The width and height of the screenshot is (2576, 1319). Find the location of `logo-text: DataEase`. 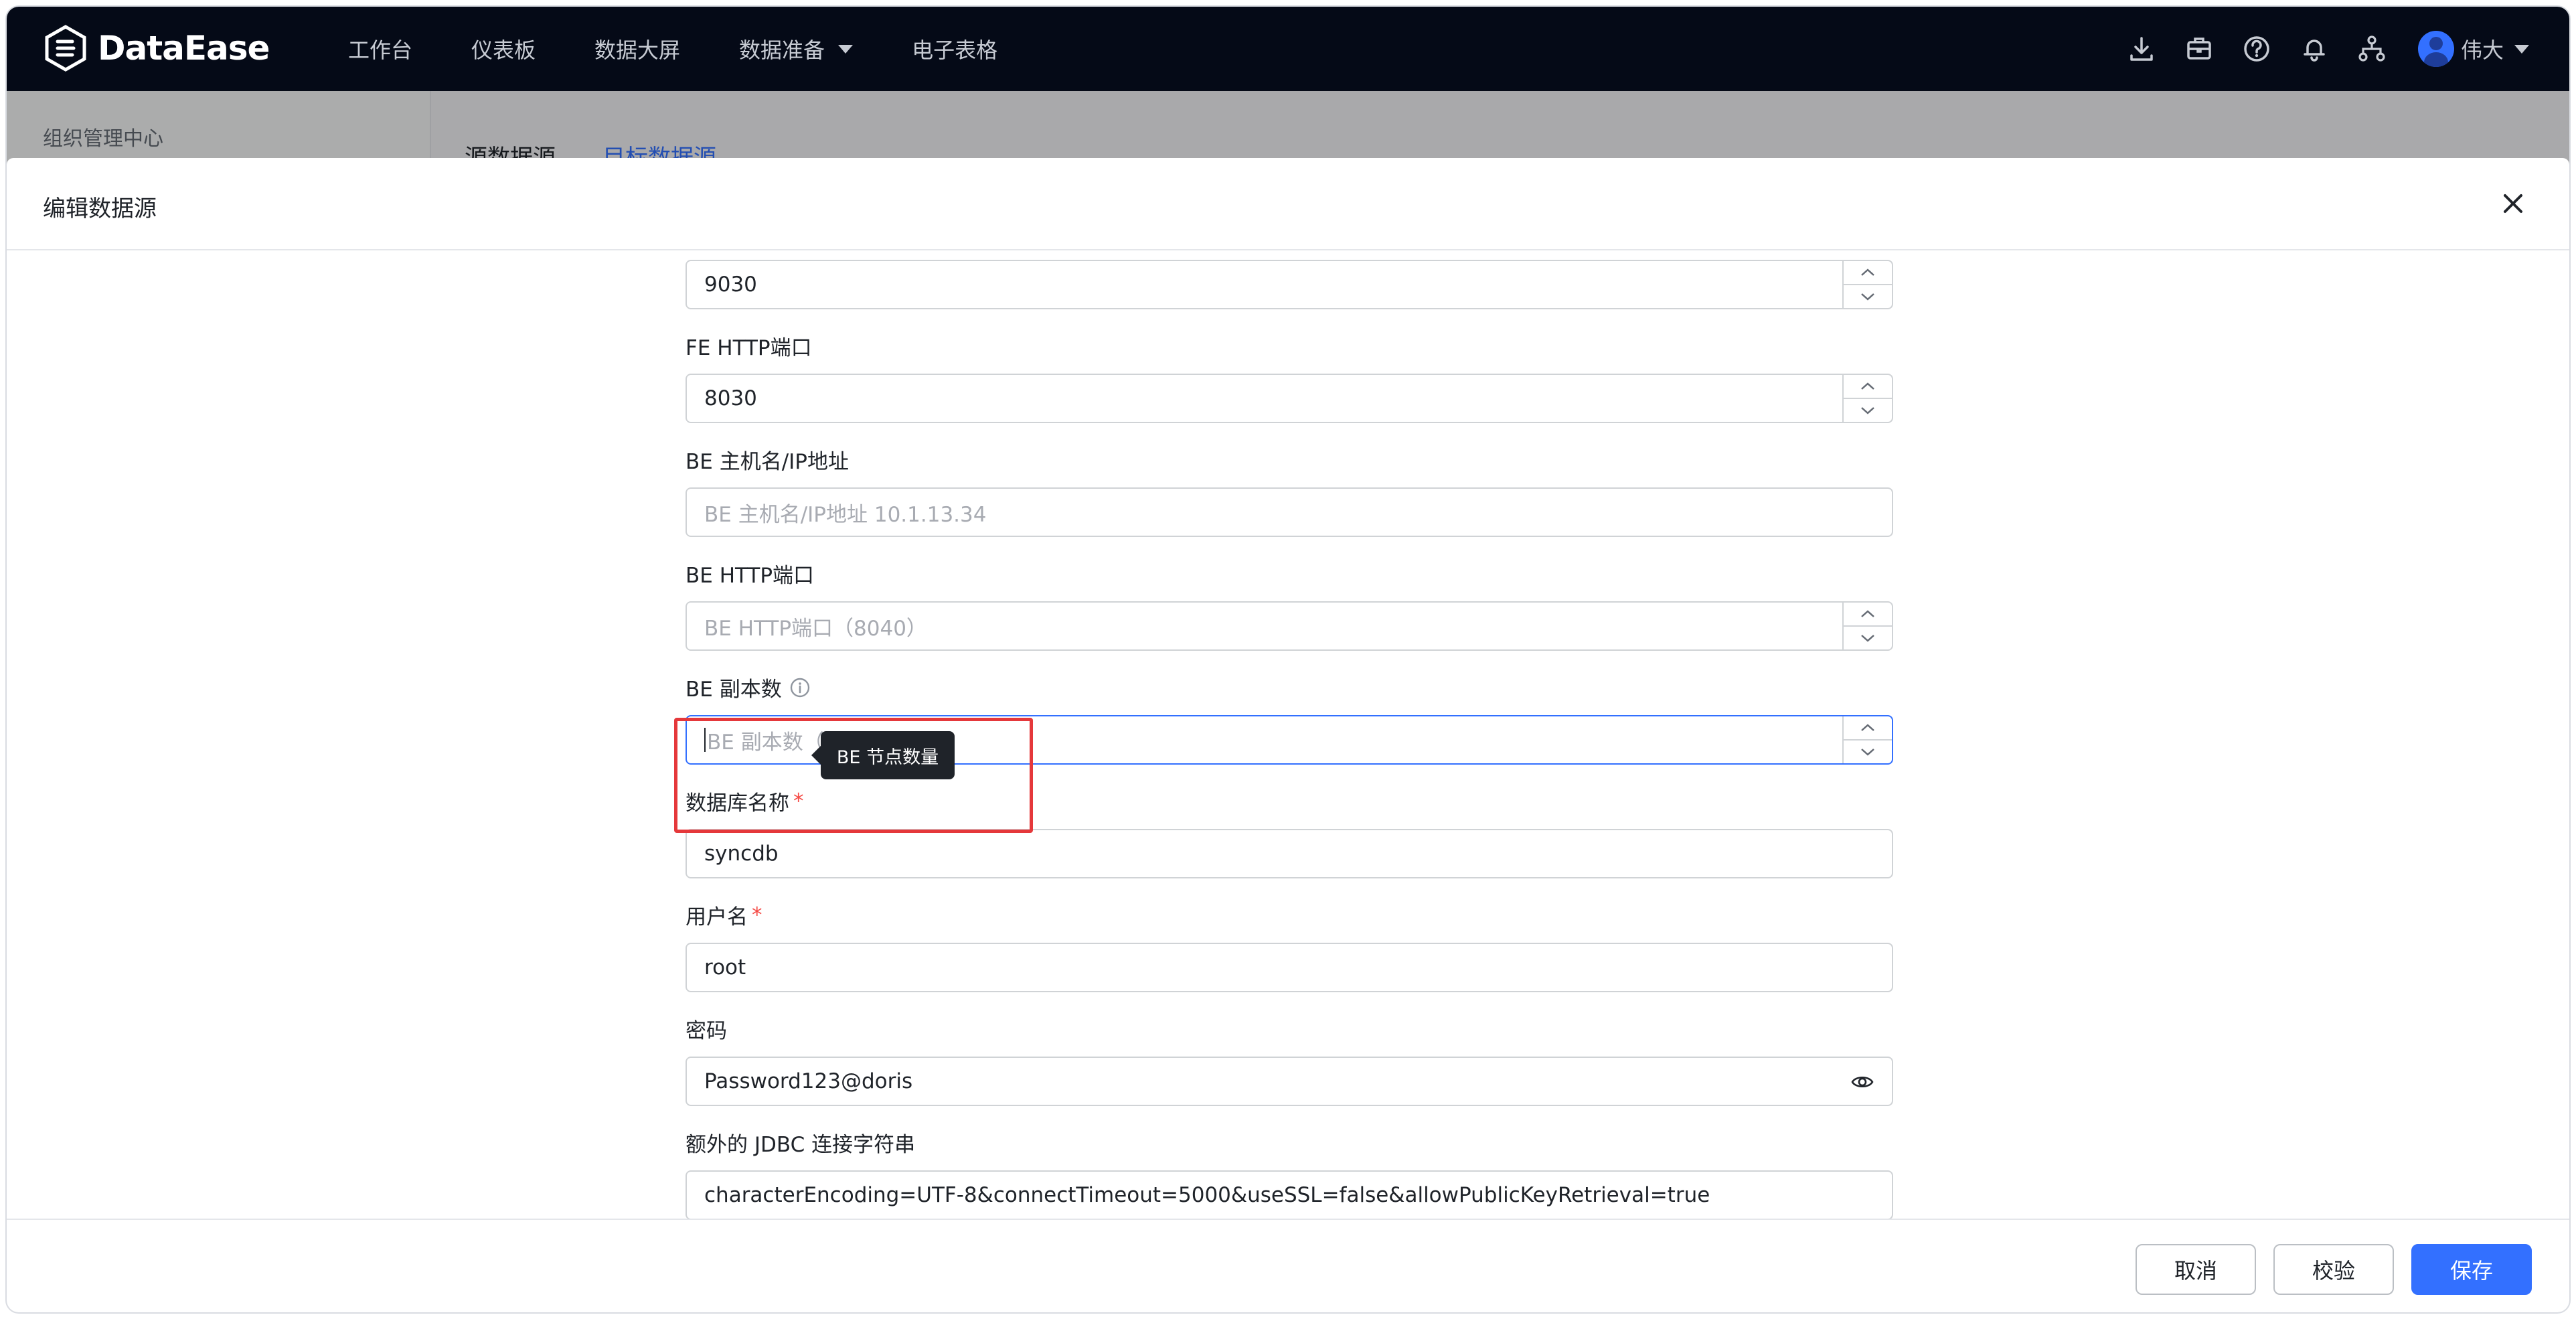

logo-text: DataEase is located at coordinates (184, 48).